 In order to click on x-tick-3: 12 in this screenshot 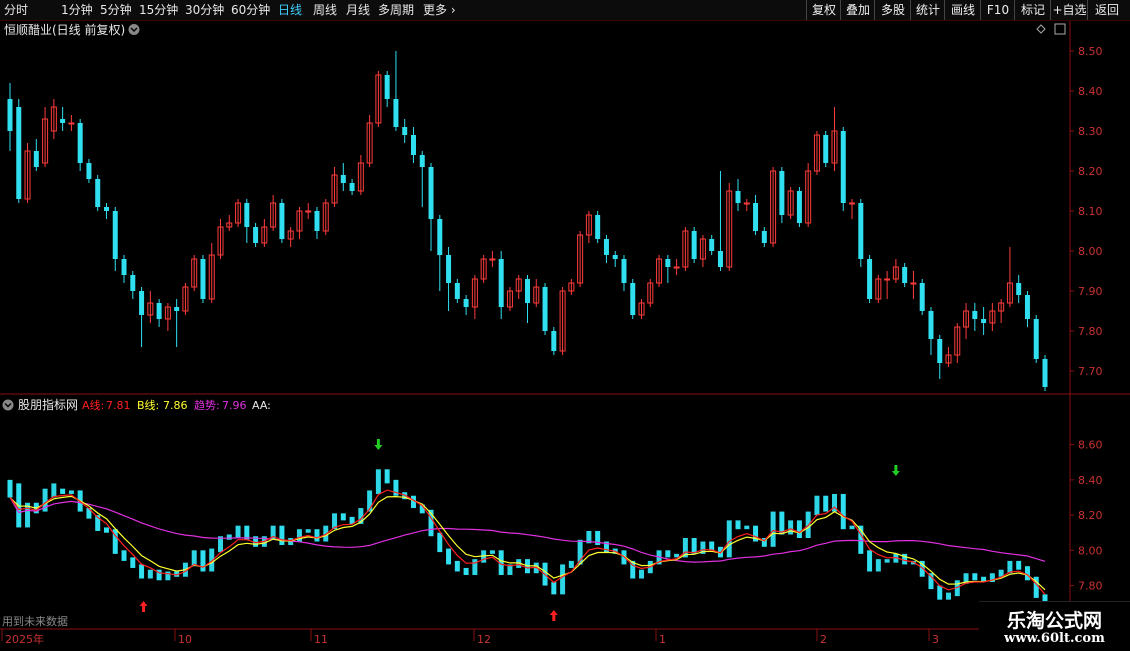, I will do `click(484, 639)`.